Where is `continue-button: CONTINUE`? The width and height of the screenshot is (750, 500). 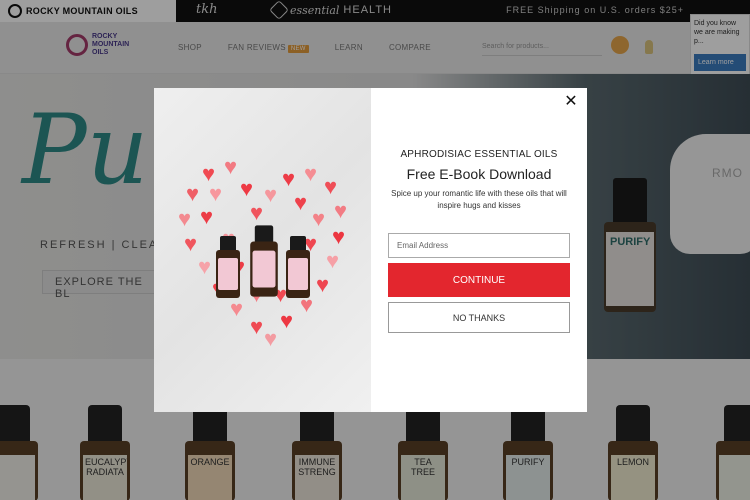
continue-button: CONTINUE is located at coordinates (479, 280).